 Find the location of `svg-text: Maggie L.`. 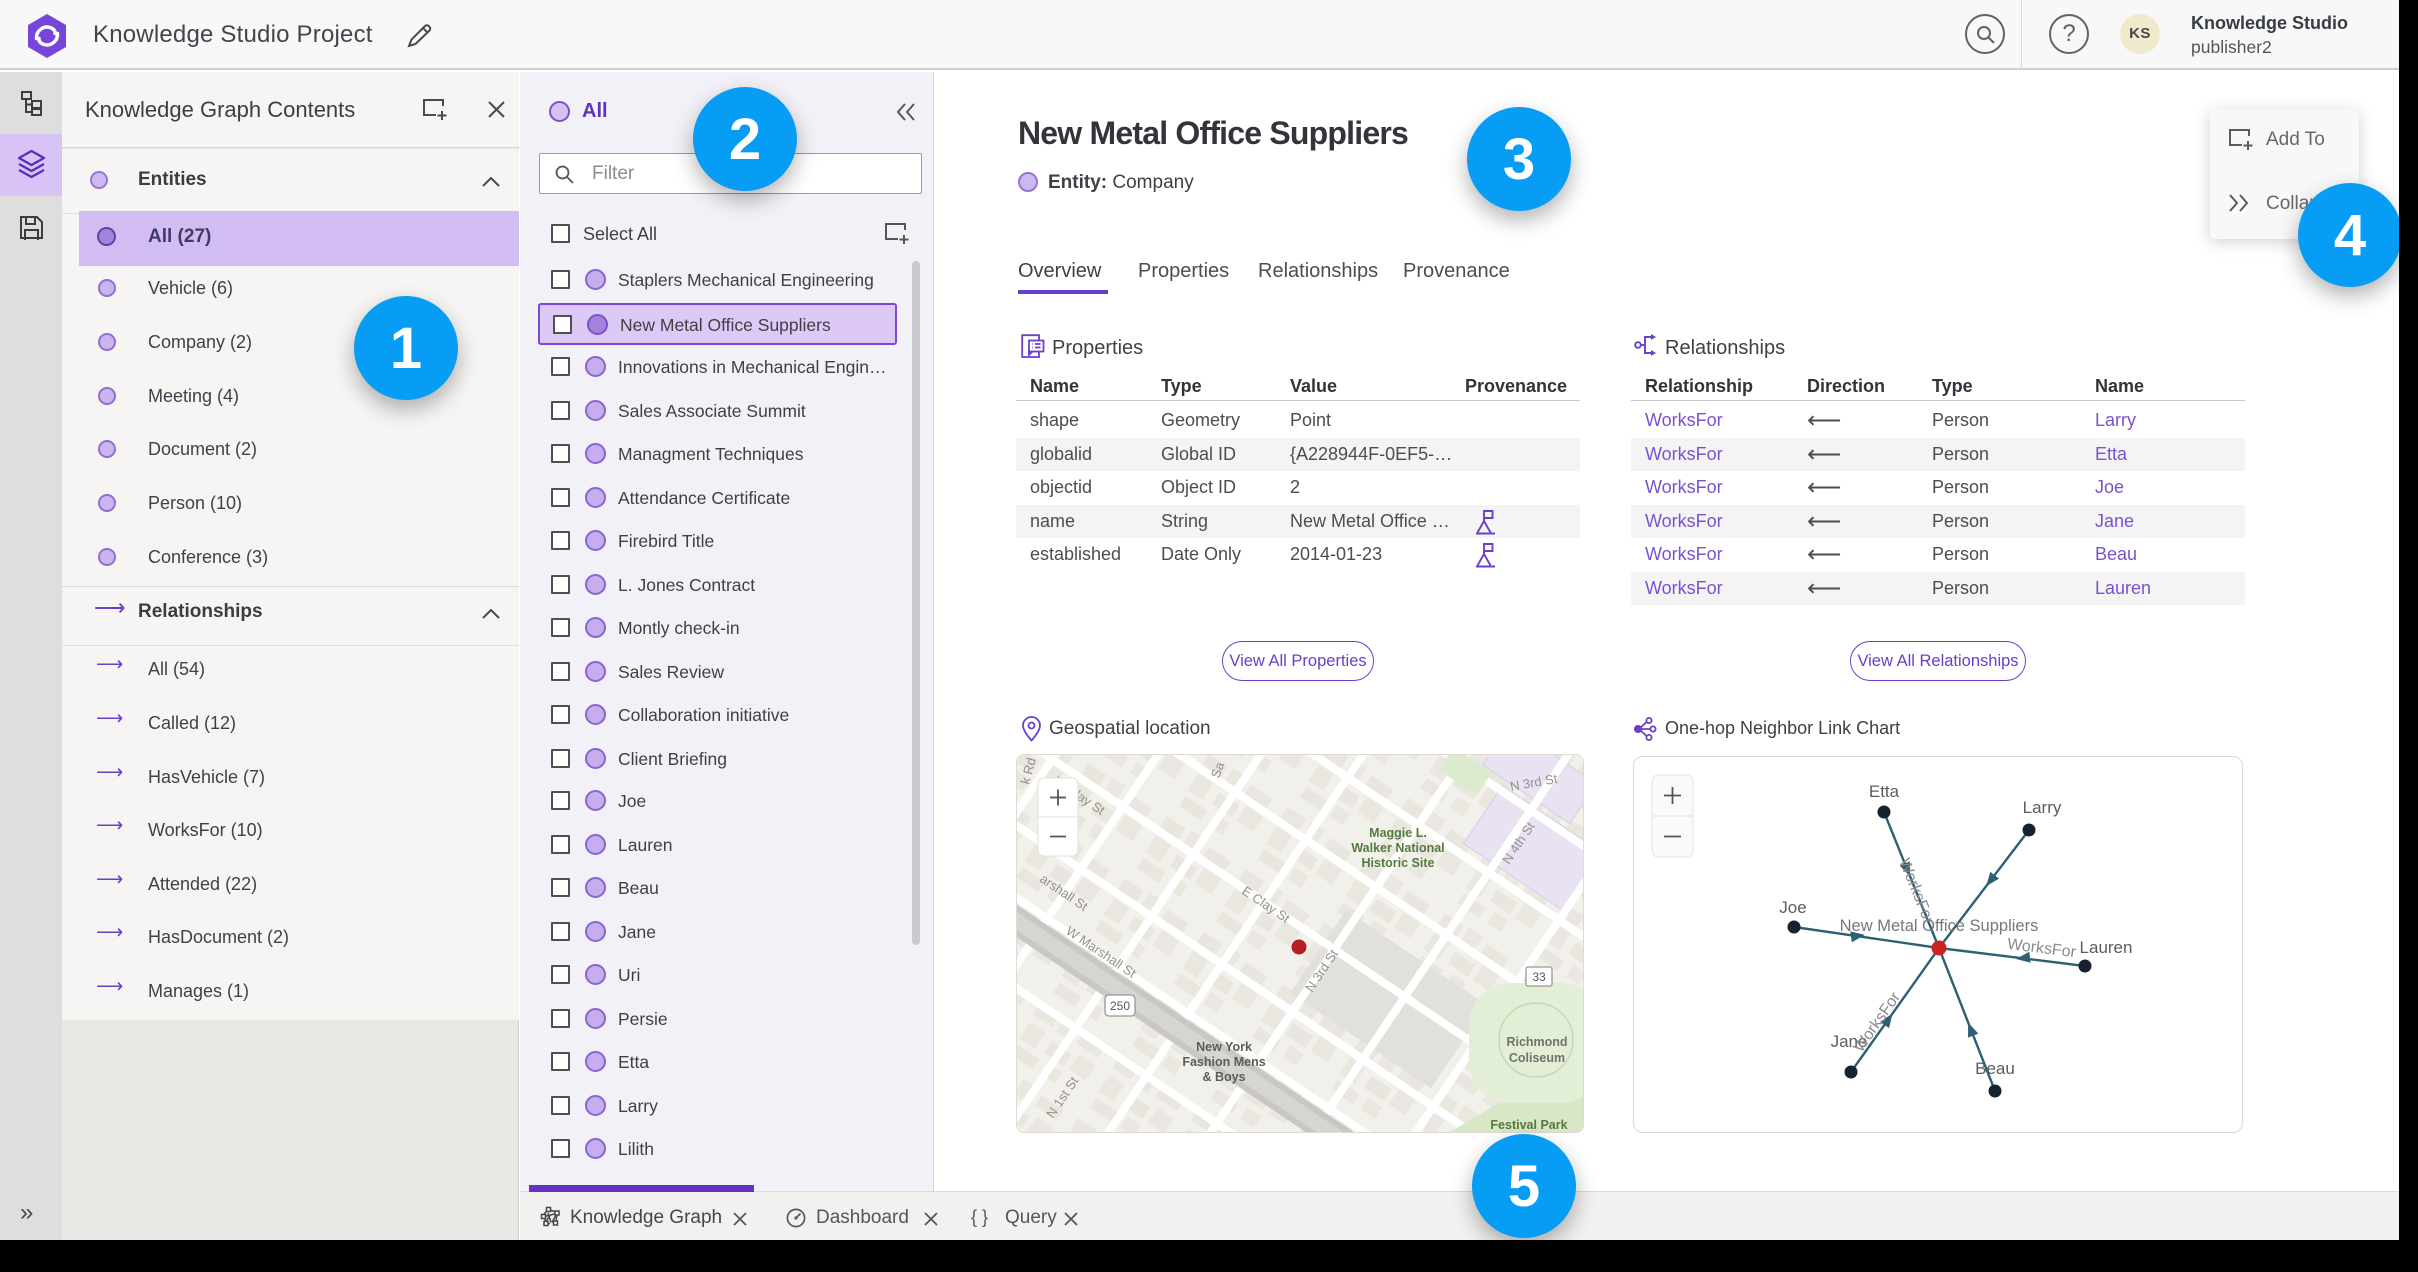

svg-text: Maggie L. is located at coordinates (1398, 833).